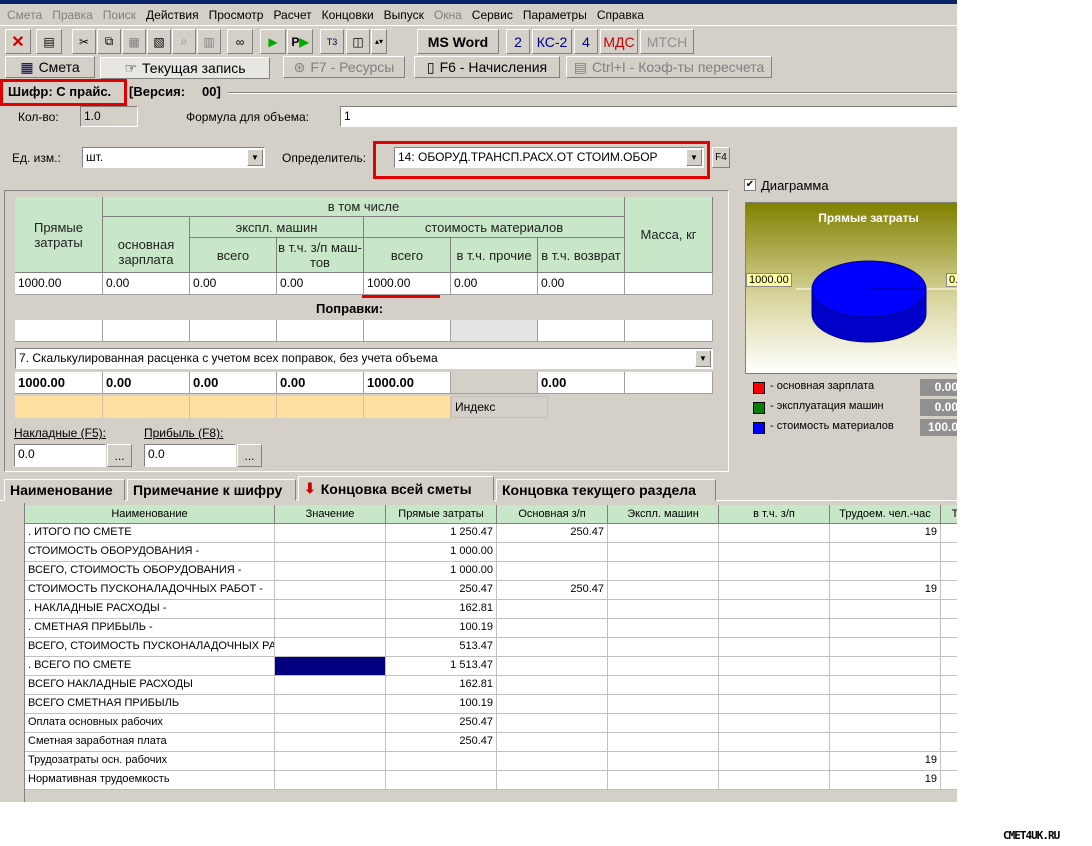 The height and width of the screenshot is (846, 1092). Describe the element at coordinates (620, 15) in the screenshot. I see `menu-item-11: Справка` at that location.